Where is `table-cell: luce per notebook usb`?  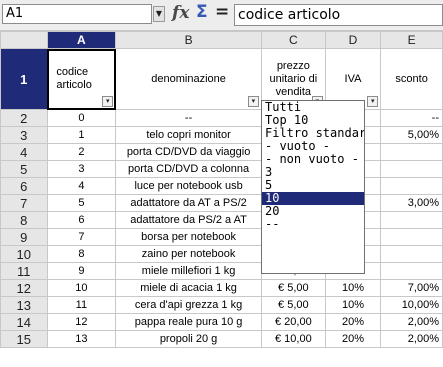 table-cell: luce per notebook usb is located at coordinates (188, 186).